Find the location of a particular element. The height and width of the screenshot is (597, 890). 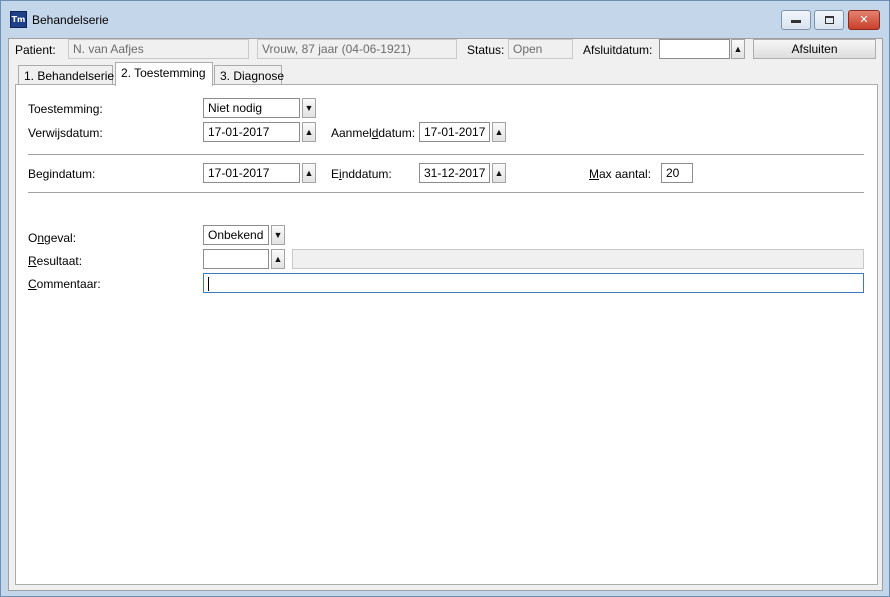

begindatum-input: 17-01-2017 is located at coordinates (251, 173).